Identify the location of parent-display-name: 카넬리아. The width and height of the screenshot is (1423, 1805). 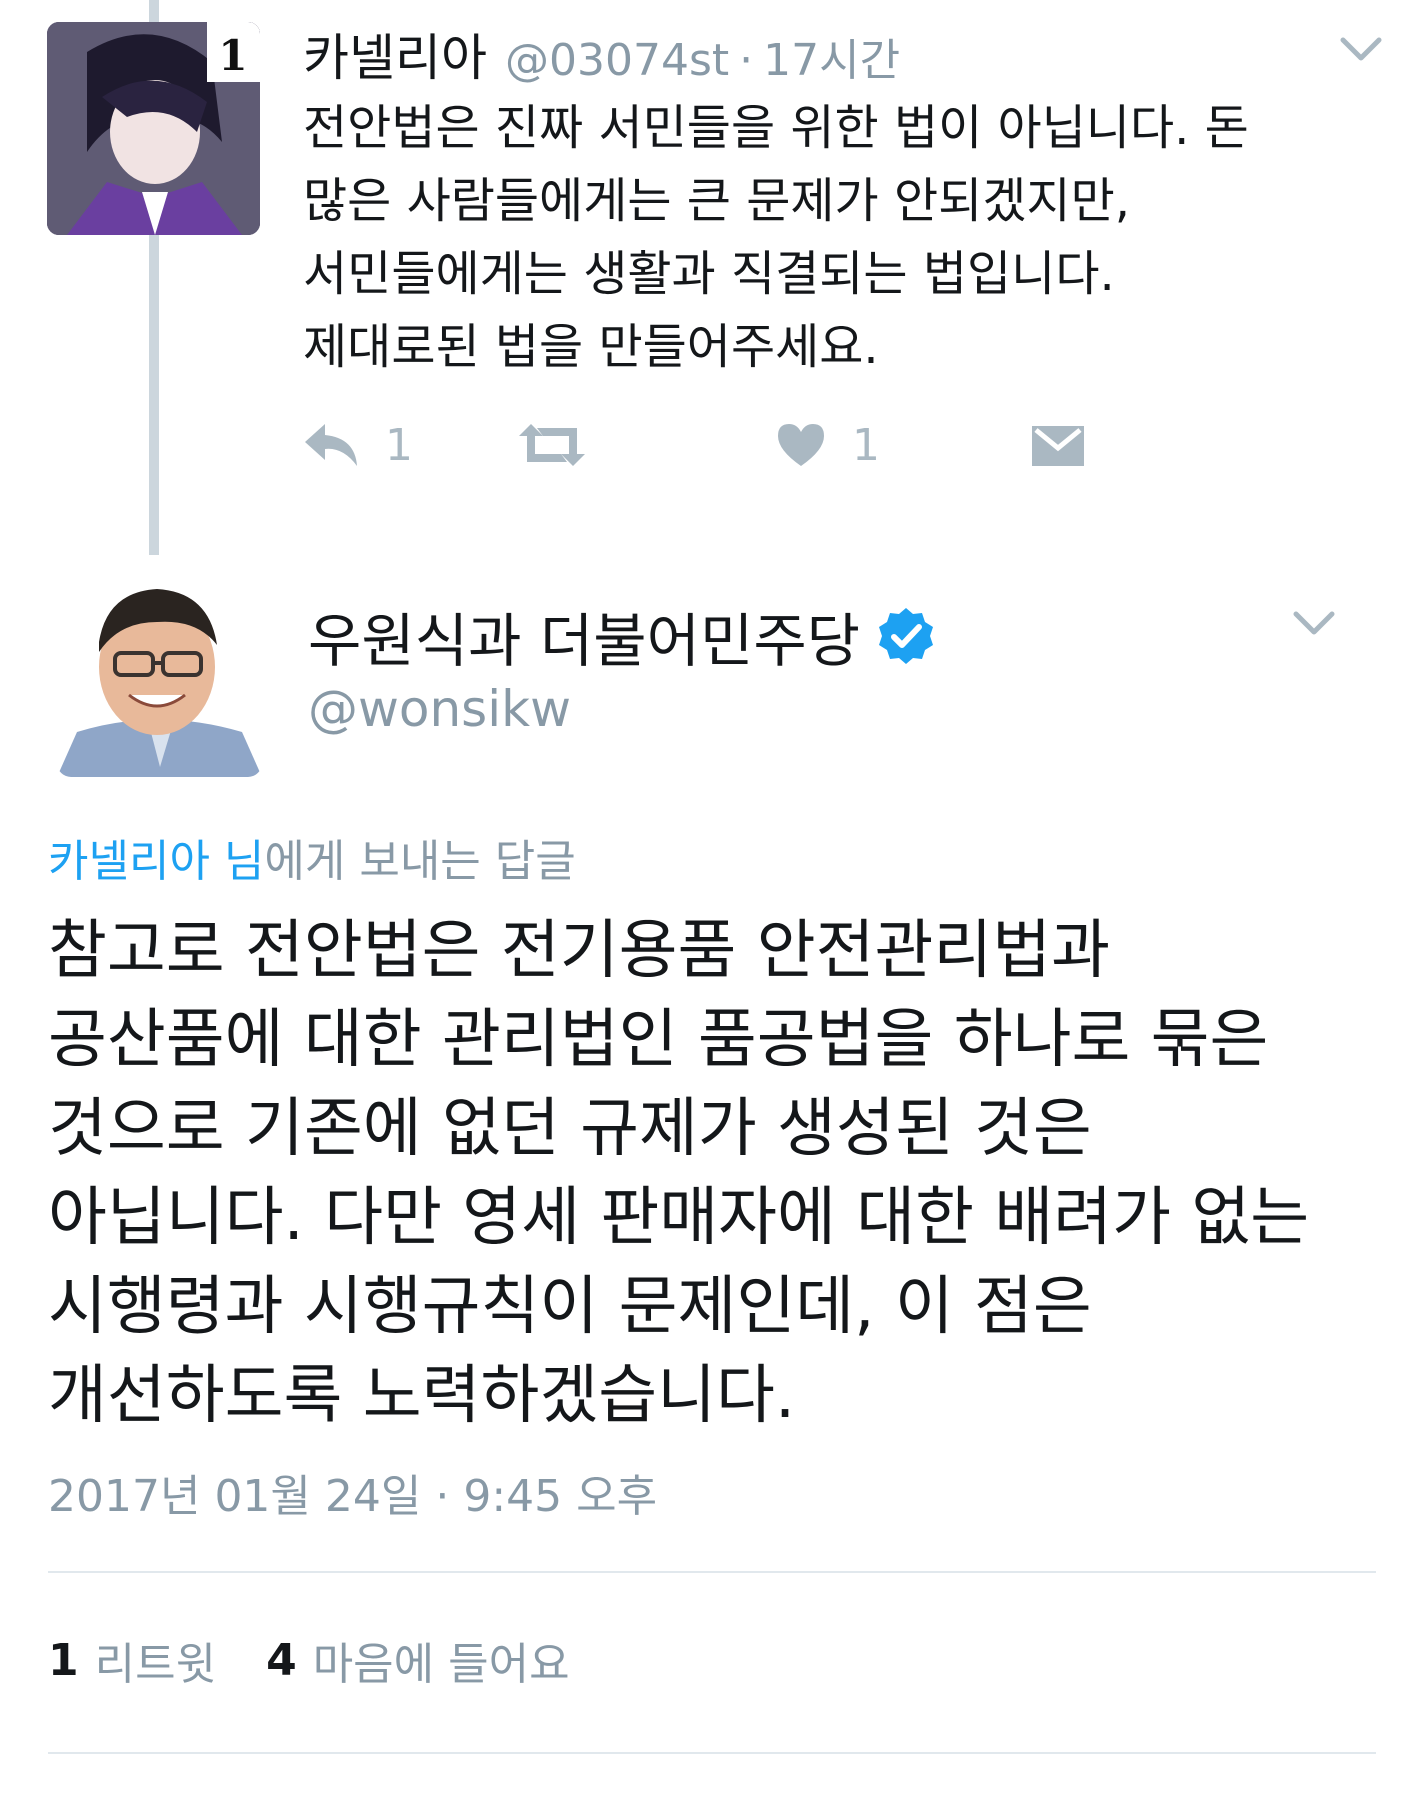
(395, 54).